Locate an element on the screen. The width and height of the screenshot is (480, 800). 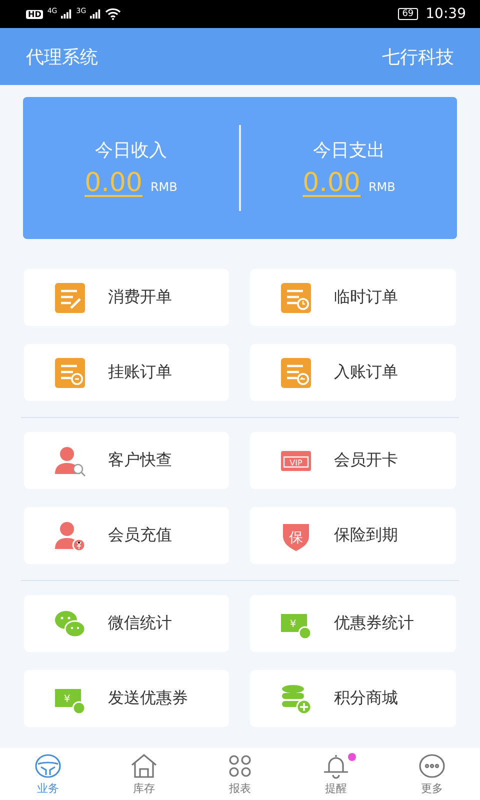
nav-tab: 报表 is located at coordinates (240, 774).